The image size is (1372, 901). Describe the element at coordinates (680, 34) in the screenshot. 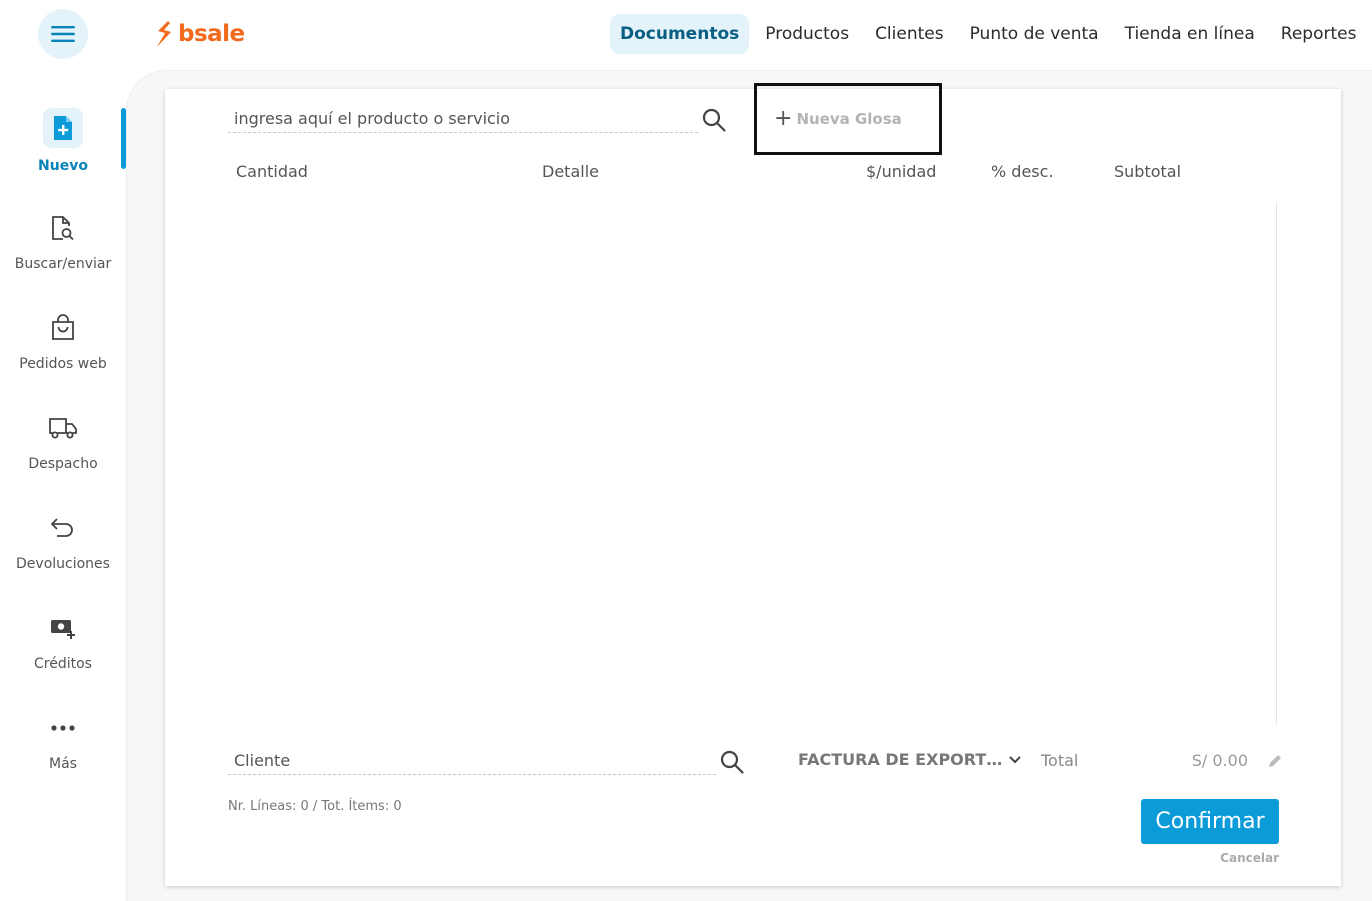

I see `nav-documentos: Documentos` at that location.